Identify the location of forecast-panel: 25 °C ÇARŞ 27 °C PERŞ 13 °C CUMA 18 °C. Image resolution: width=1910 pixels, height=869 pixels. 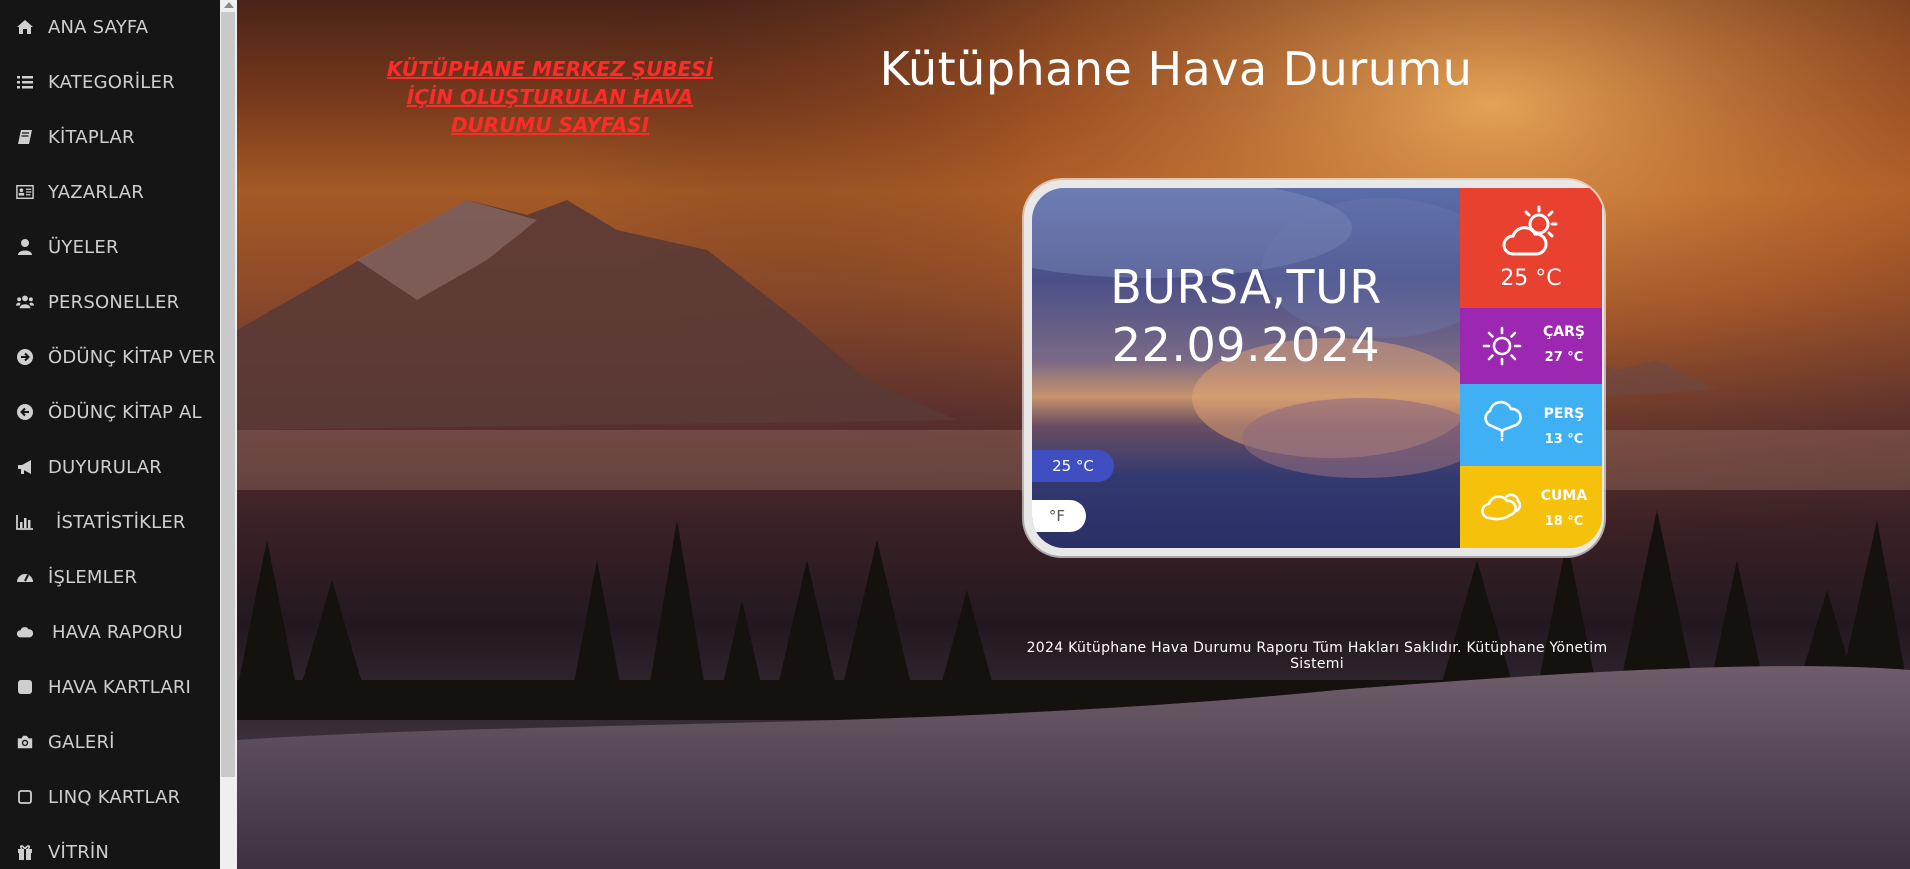
(1531, 368).